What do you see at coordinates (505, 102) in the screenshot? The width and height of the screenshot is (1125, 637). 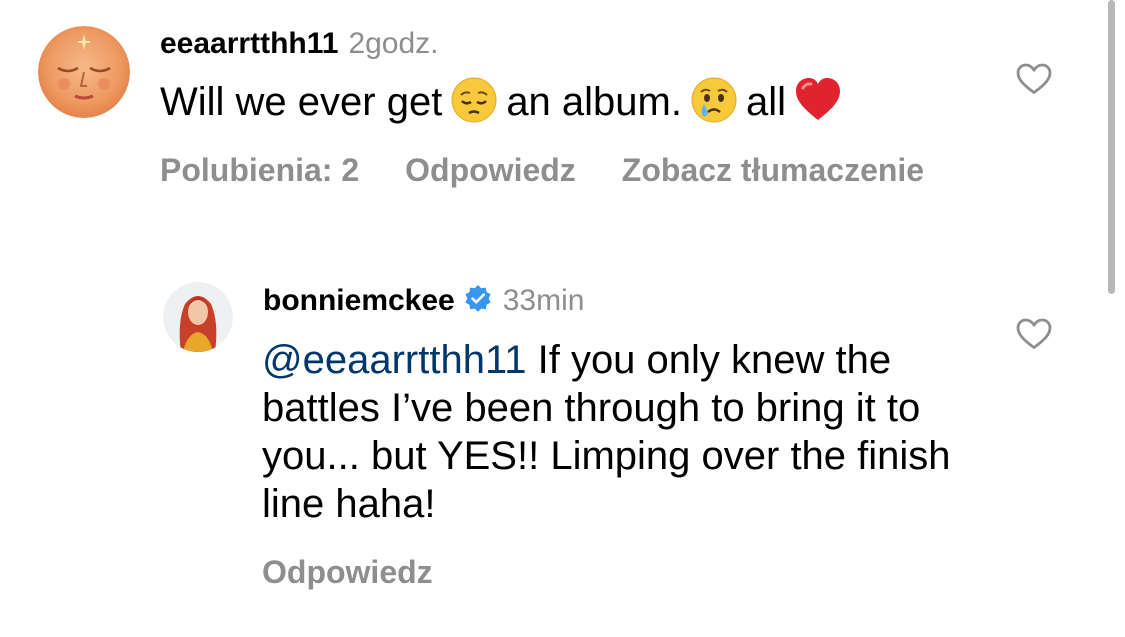 I see `comment-text: Will we ever get an album. all` at bounding box center [505, 102].